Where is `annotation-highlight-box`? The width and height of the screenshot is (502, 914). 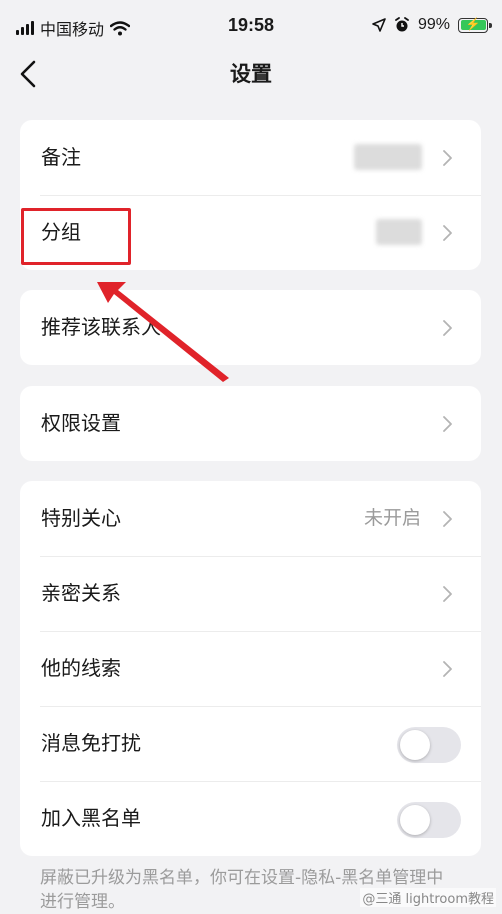
annotation-highlight-box is located at coordinates (76, 236).